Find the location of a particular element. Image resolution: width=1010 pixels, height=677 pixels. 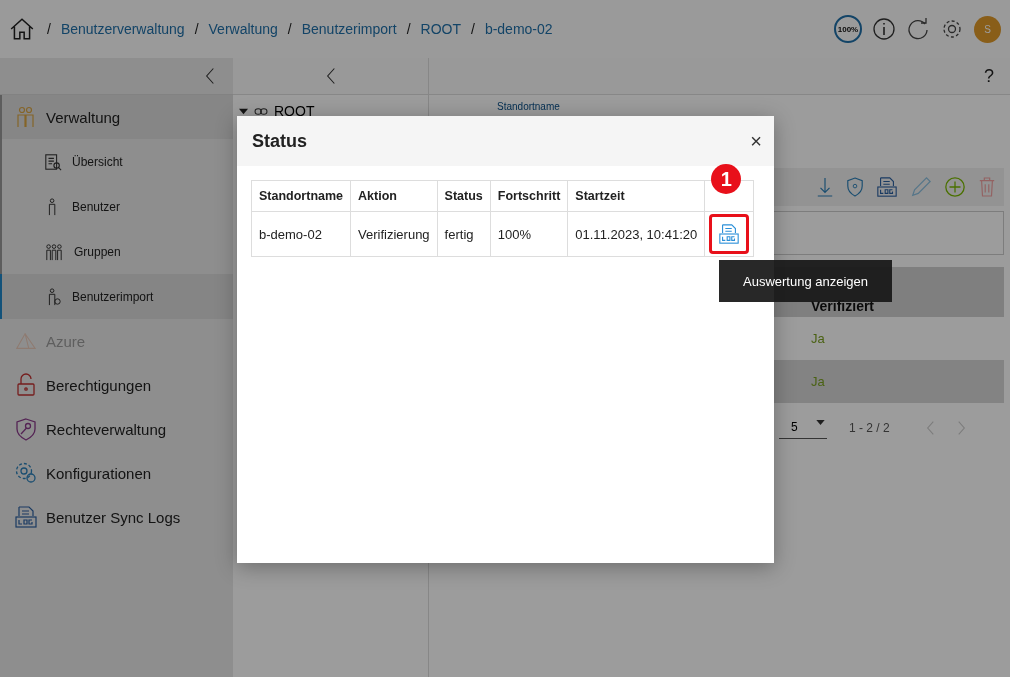

column-header: Fortschritt is located at coordinates (529, 196).